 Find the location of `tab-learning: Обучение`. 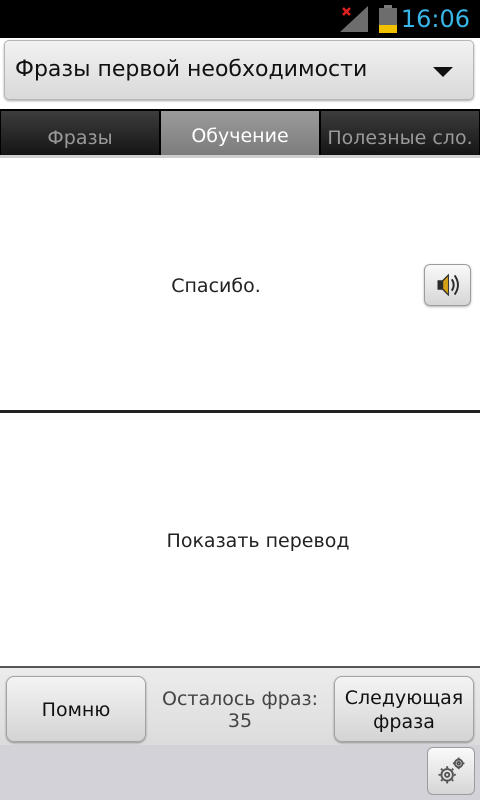

tab-learning: Обучение is located at coordinates (240, 133).